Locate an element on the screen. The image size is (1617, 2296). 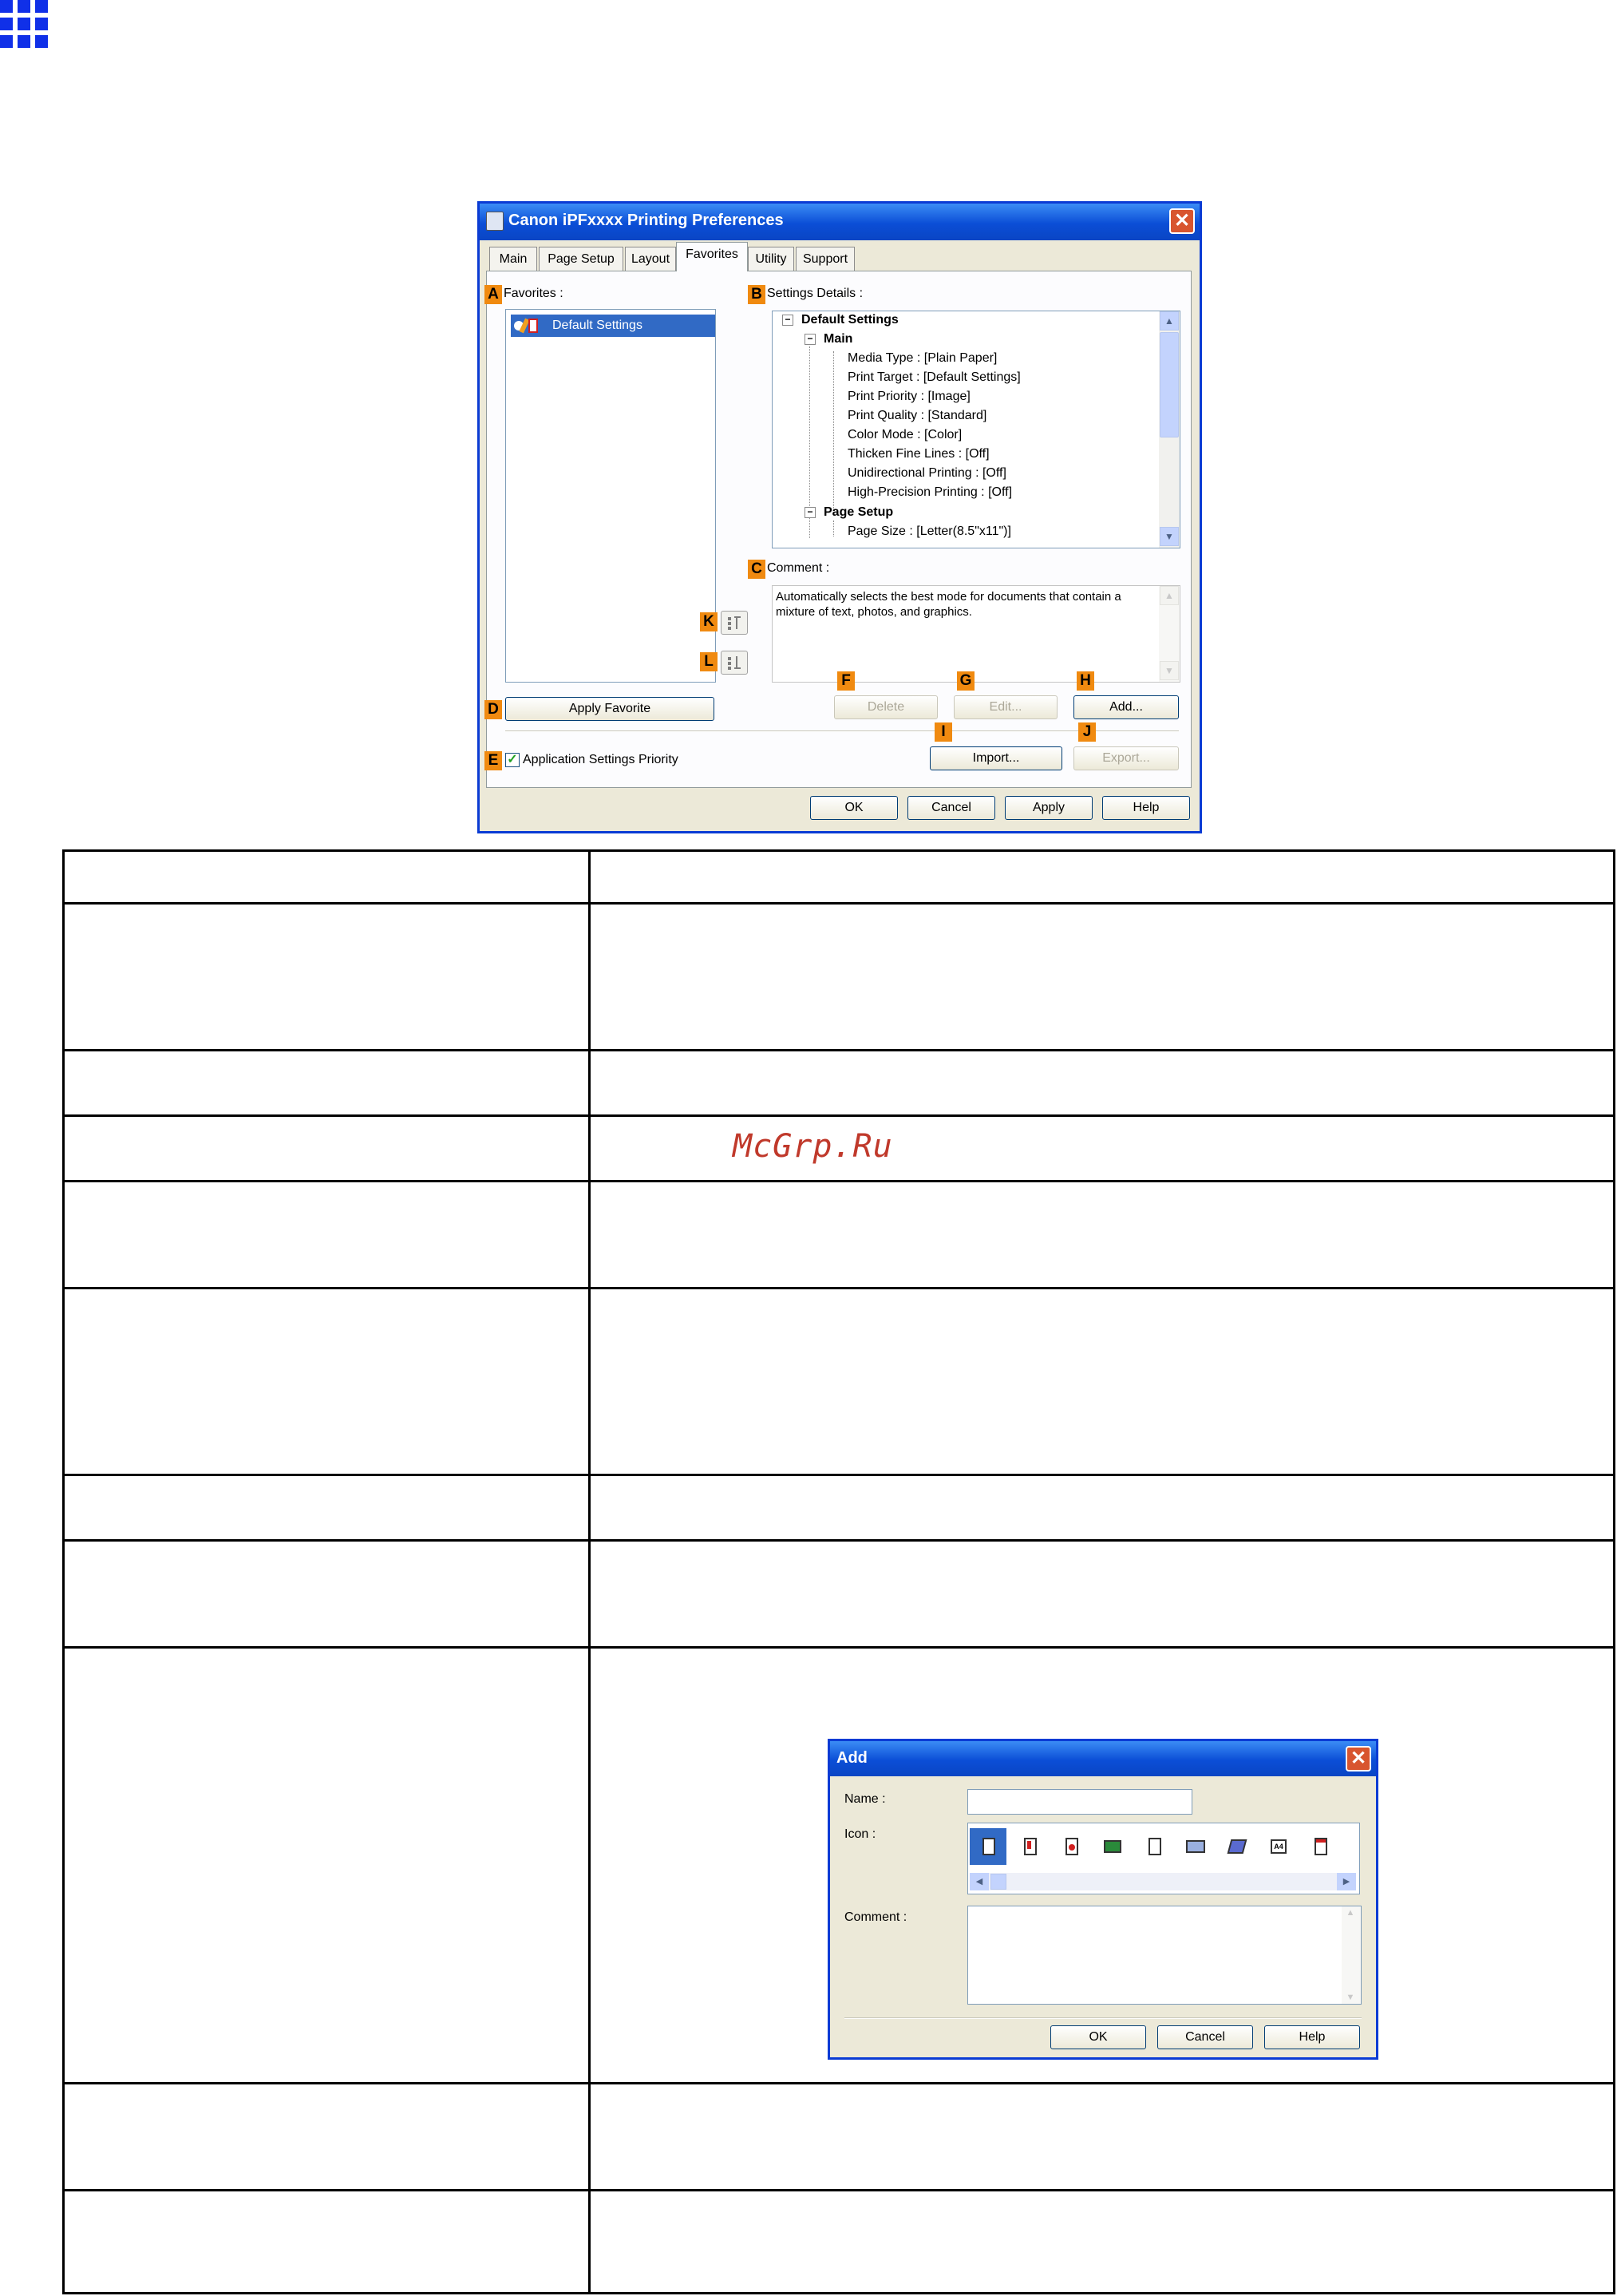
tree-item: Unidirectional Printing : [Off] is located at coordinates (927, 473).